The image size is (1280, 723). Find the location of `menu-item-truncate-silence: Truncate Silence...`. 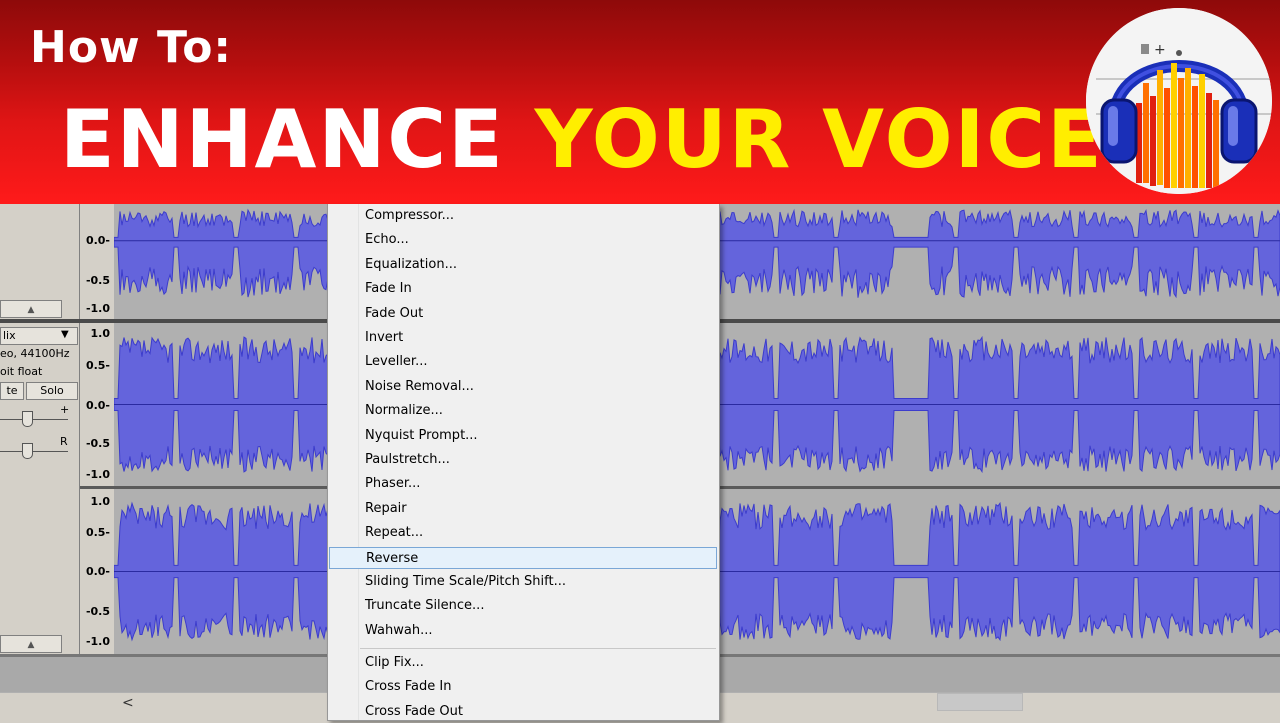

menu-item-truncate-silence: Truncate Silence... is located at coordinates (523, 606).